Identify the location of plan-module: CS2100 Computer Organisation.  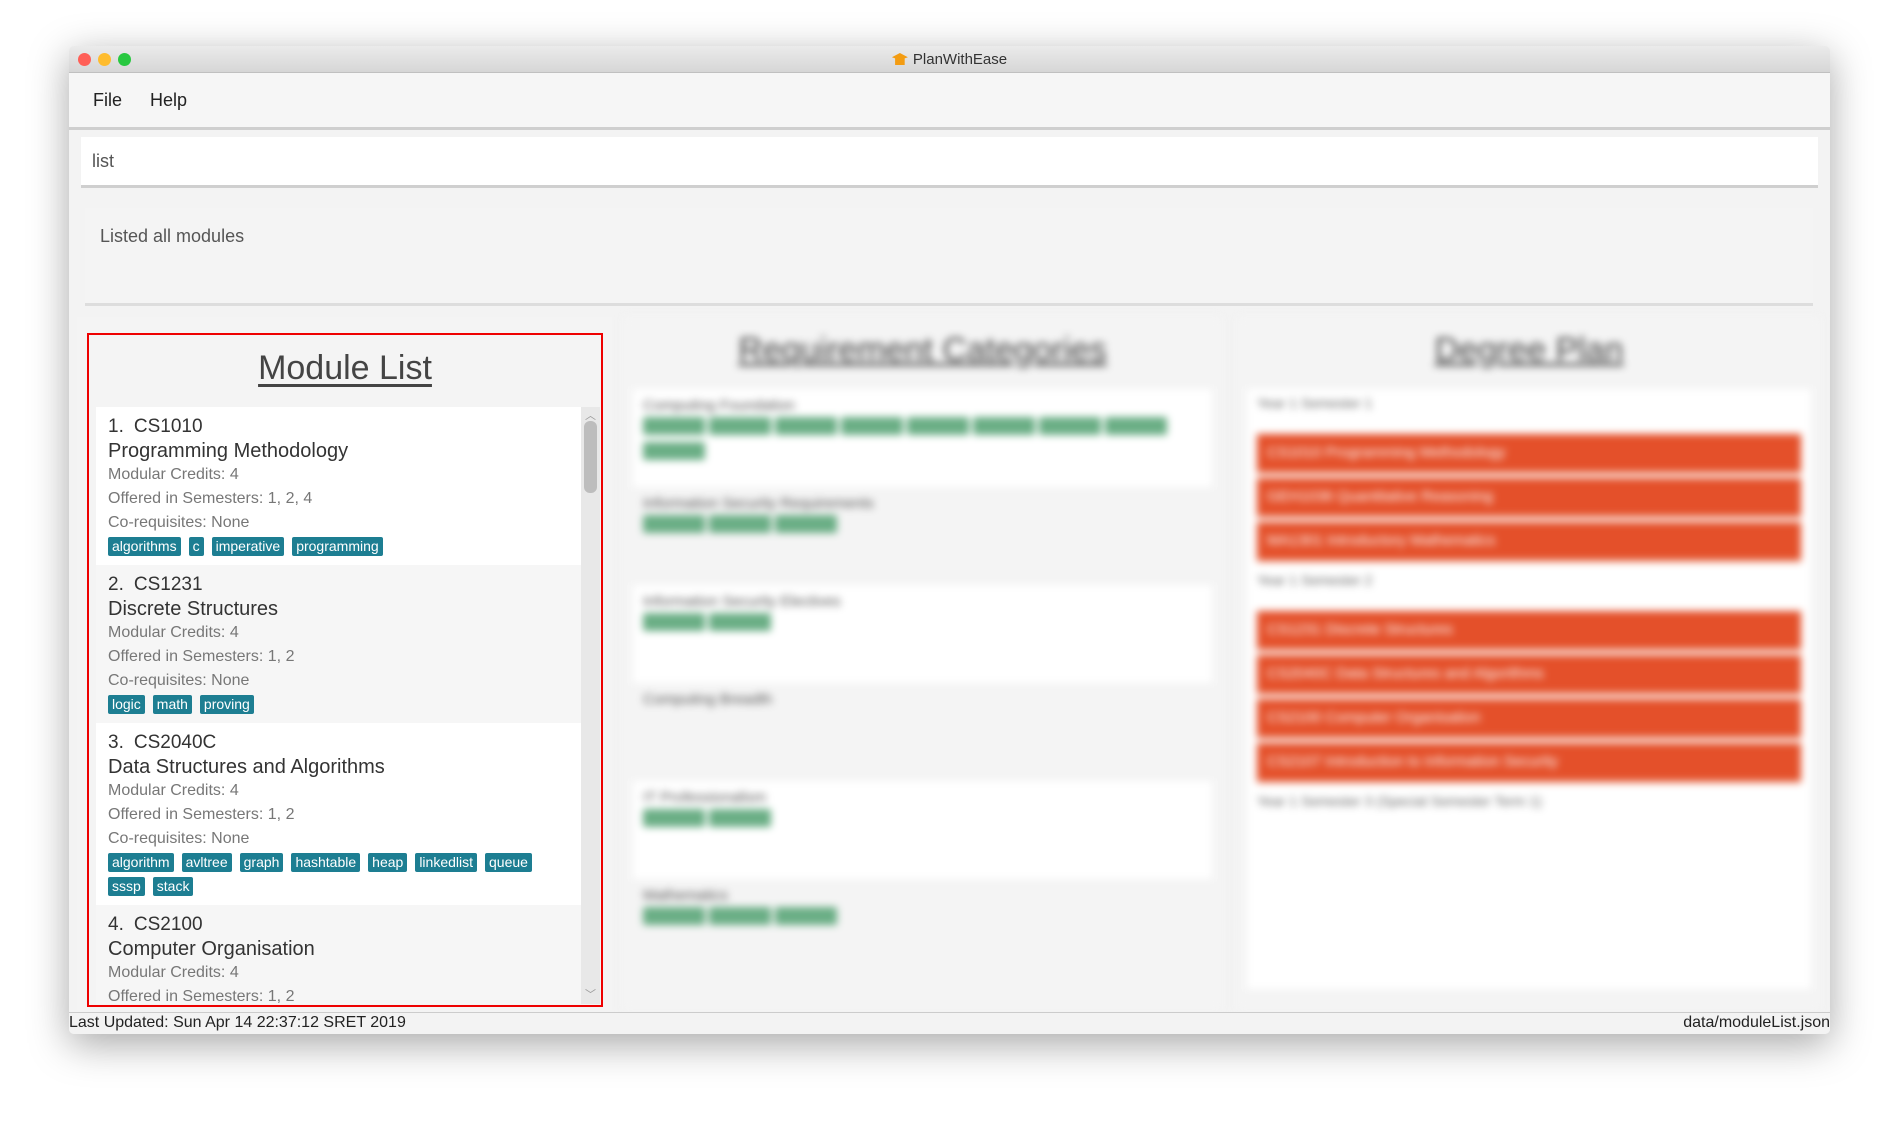
(1529, 719).